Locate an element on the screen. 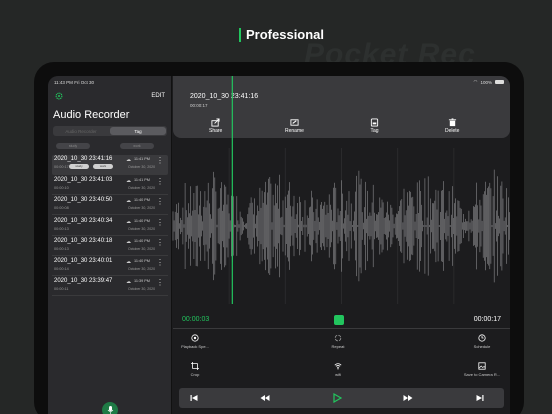  crop-button: Crop is located at coordinates (195, 369).